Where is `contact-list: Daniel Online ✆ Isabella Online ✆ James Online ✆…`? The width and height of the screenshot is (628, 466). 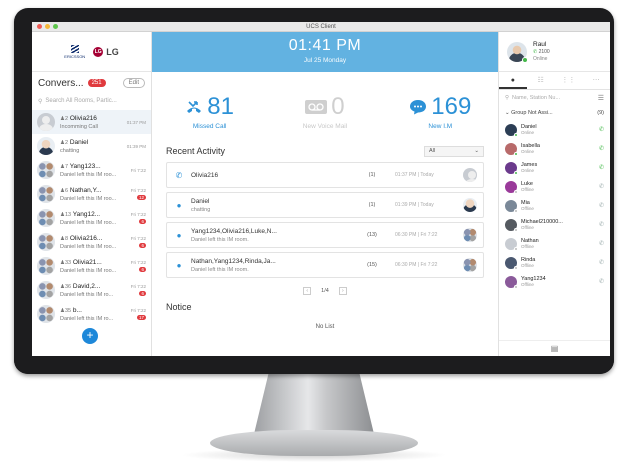
contact-list: Daniel Online ✆ Isabella Online ✆ James Online ✆… is located at coordinates (554, 205).